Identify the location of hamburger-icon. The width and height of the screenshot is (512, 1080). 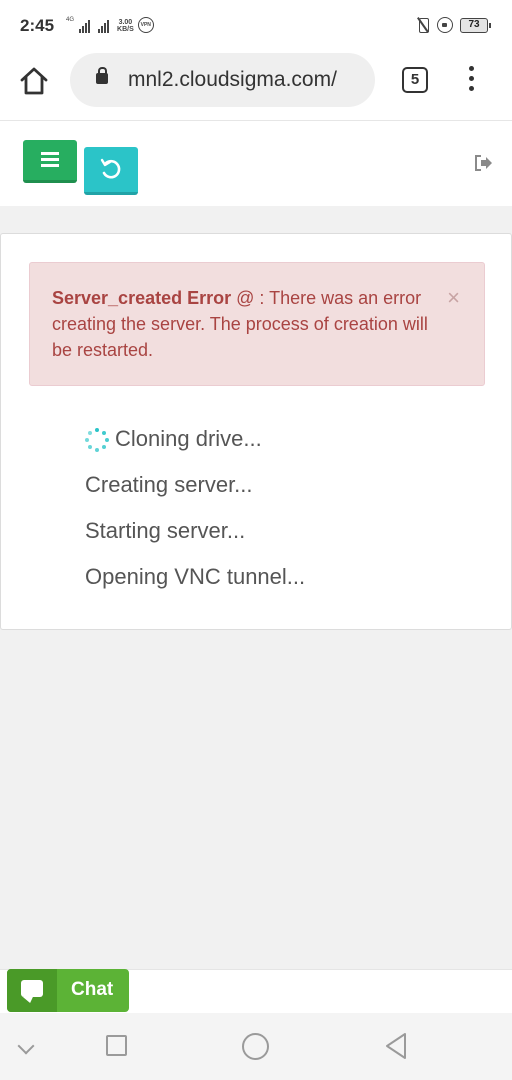
(50, 153).